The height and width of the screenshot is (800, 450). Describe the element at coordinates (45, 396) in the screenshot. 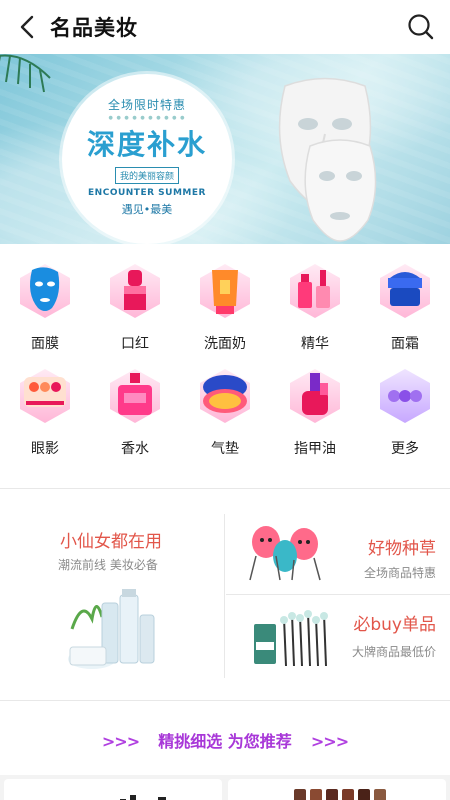

I see `eyeshadow-icon` at that location.